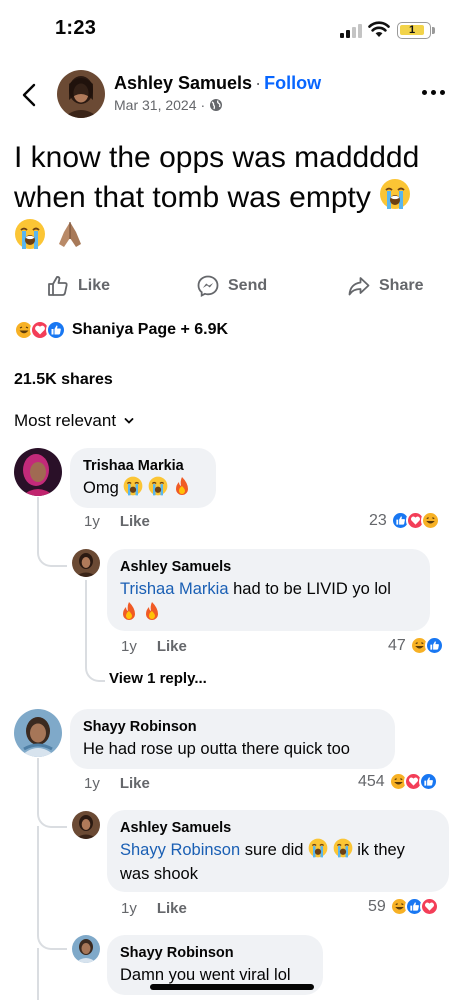 The width and height of the screenshot is (462, 1000). I want to click on home-indicator, so click(232, 987).